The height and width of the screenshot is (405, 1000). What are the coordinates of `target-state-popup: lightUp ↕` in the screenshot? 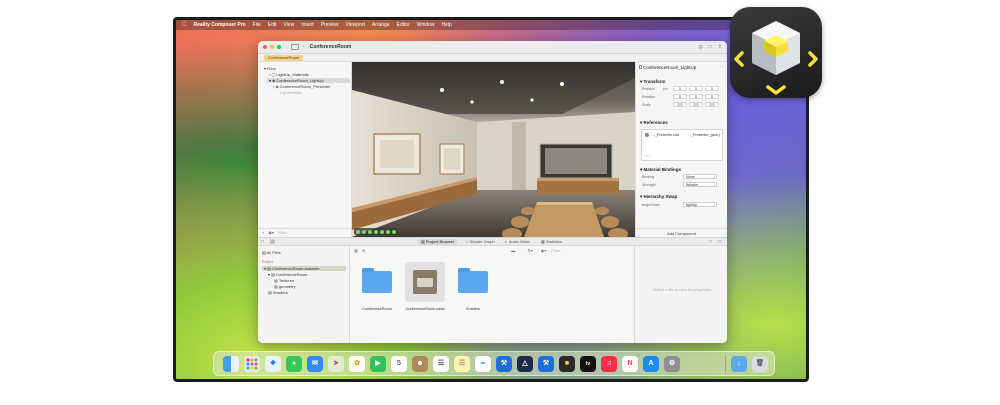 It's located at (700, 204).